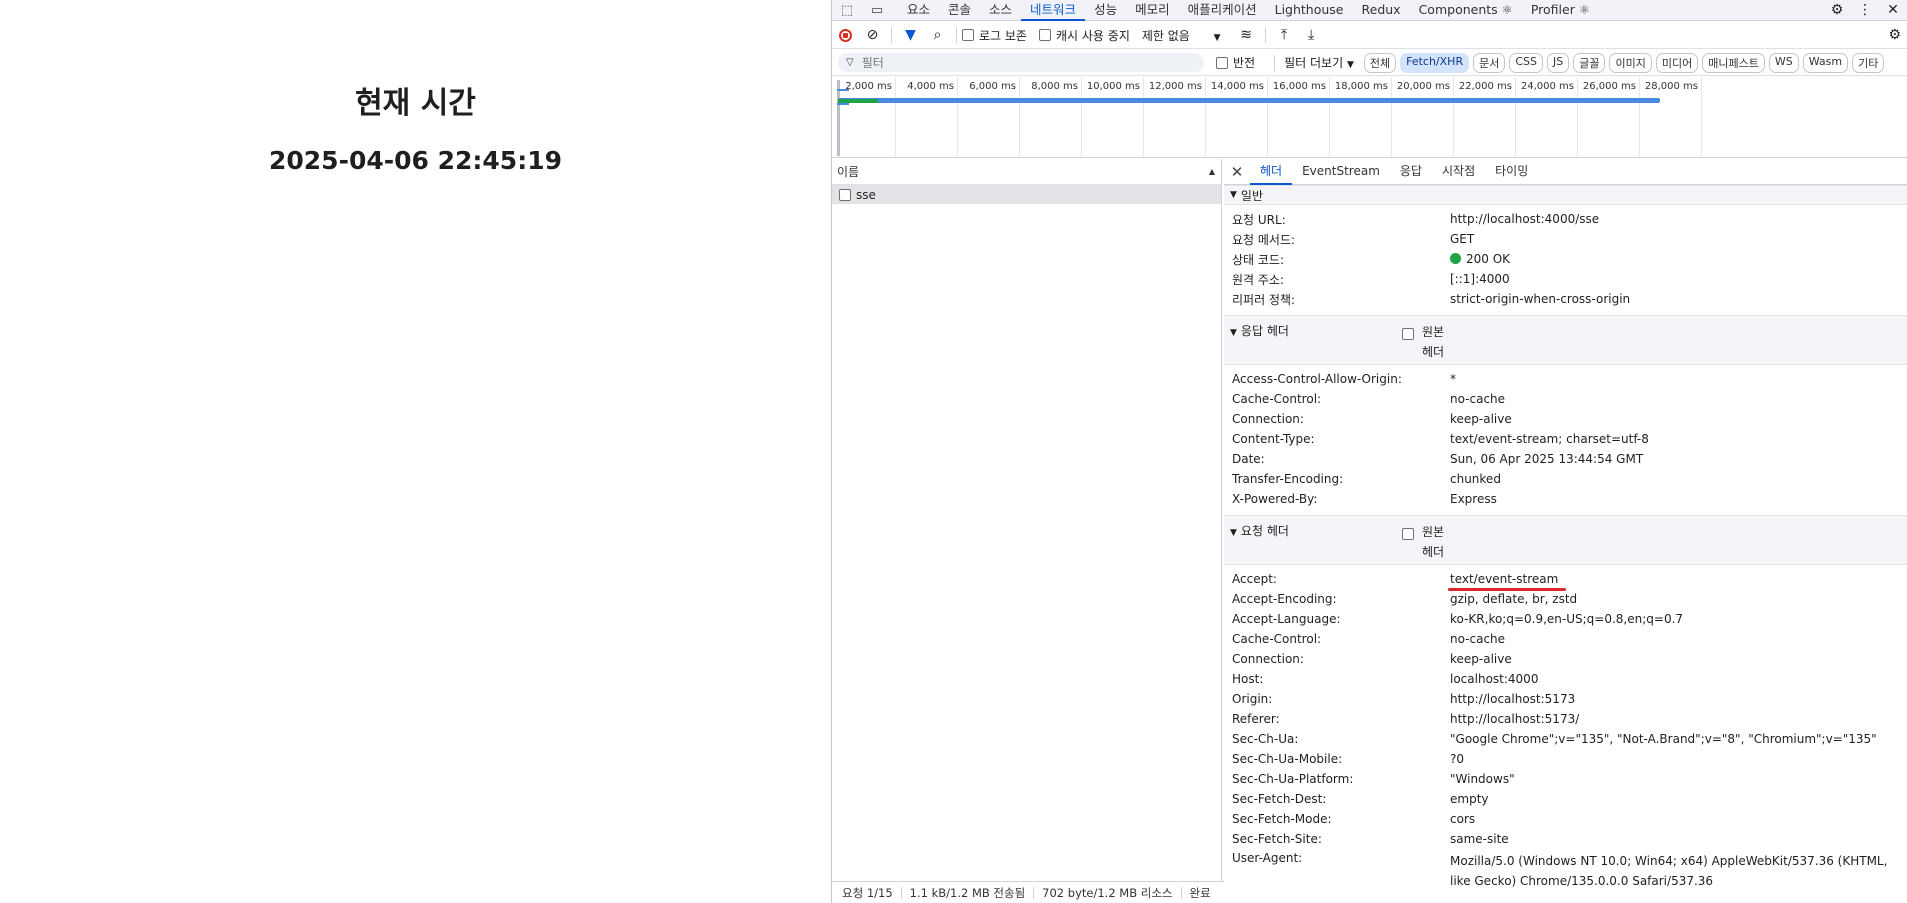 The image size is (1907, 903). Describe the element at coordinates (1244, 63) in the screenshot. I see `invert-label: 반전` at that location.